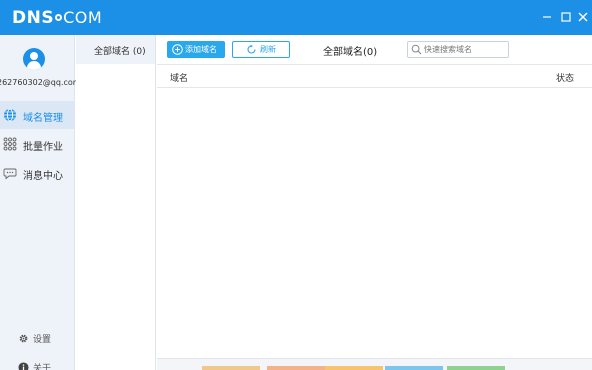 The image size is (592, 370). Describe the element at coordinates (42, 367) in the screenshot. I see `about-label: 关于` at that location.